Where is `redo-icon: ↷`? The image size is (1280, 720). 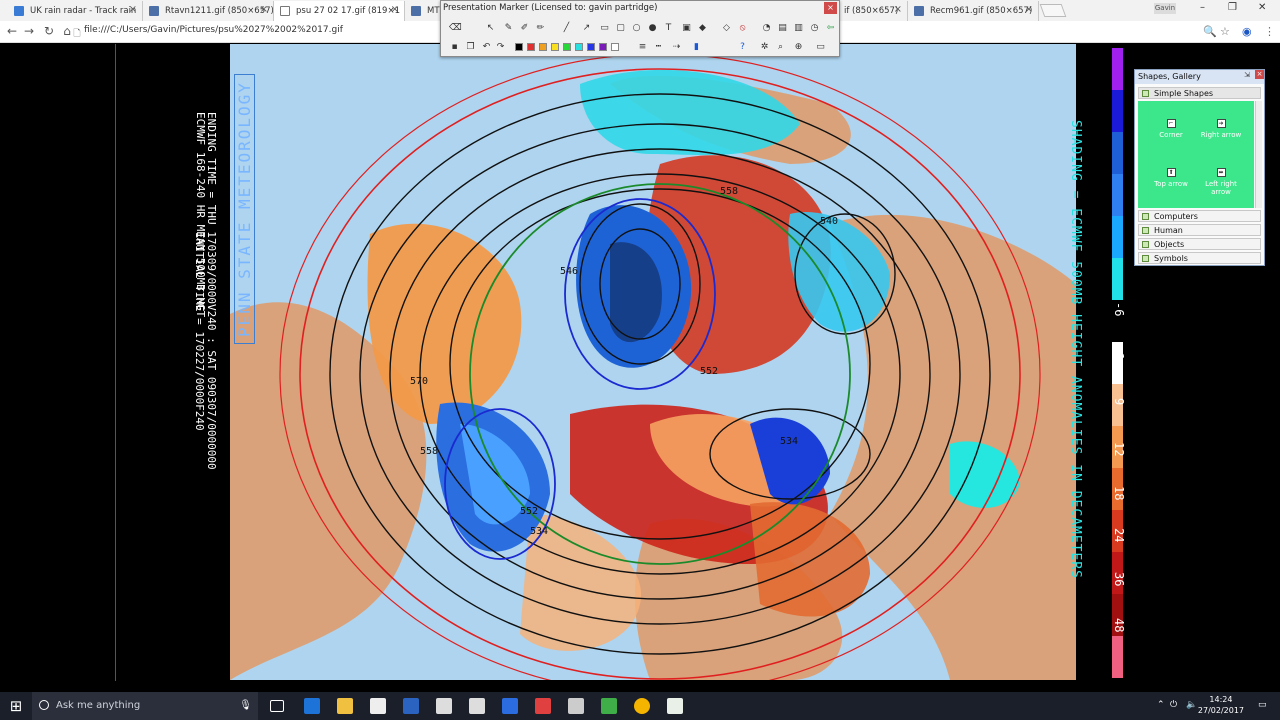
redo-icon: ↷ is located at coordinates (500, 47).